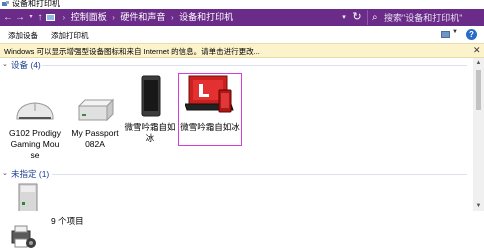 The image size is (484, 251). I want to click on add-printer-button: 添加打印机, so click(70, 35).